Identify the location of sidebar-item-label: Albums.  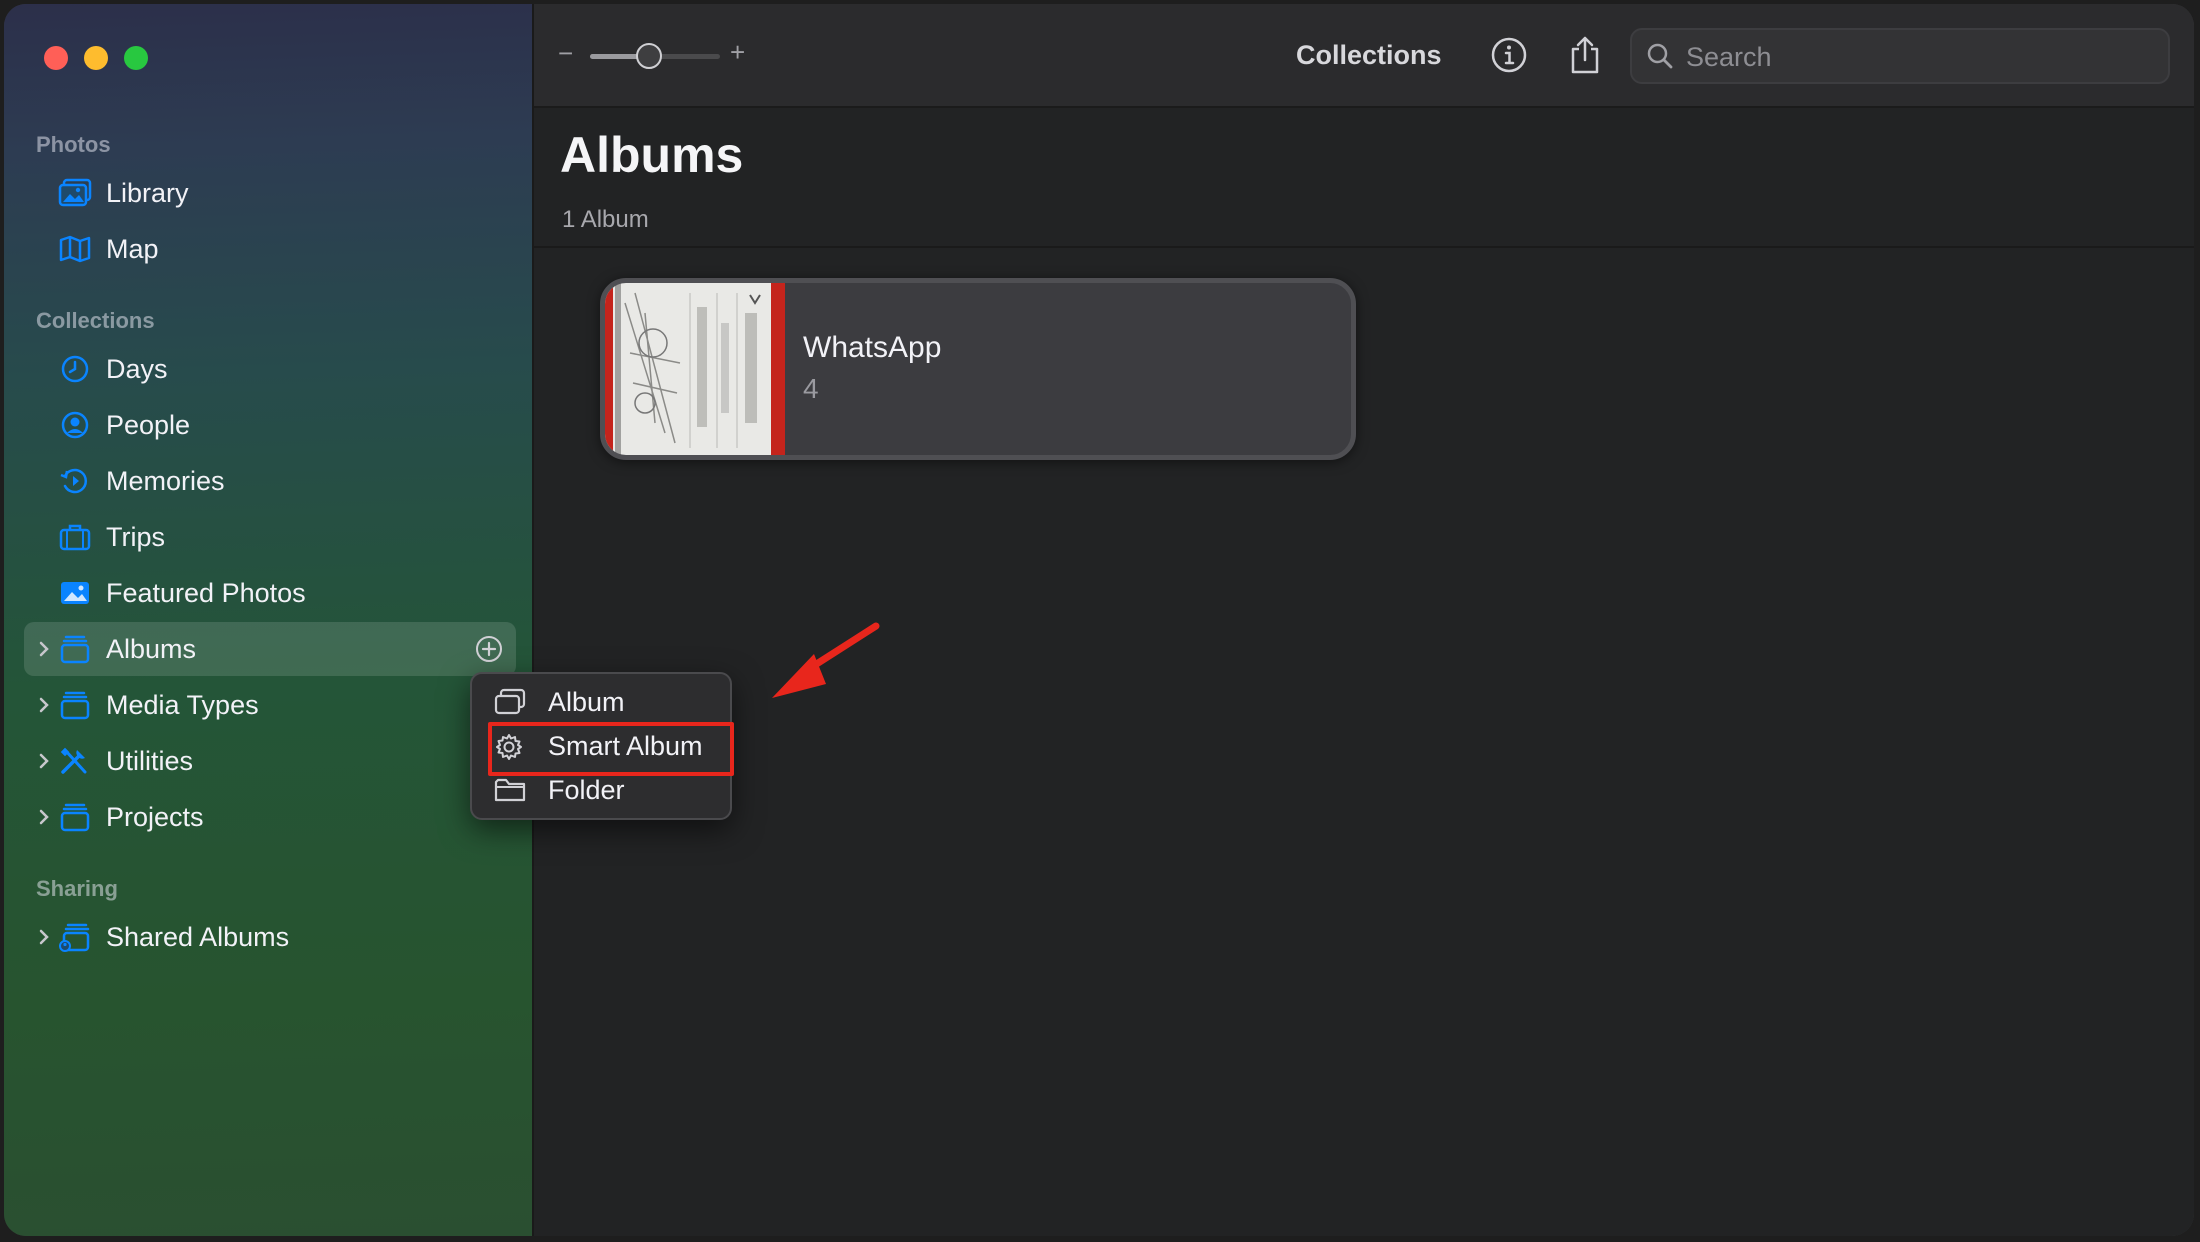
(151, 649).